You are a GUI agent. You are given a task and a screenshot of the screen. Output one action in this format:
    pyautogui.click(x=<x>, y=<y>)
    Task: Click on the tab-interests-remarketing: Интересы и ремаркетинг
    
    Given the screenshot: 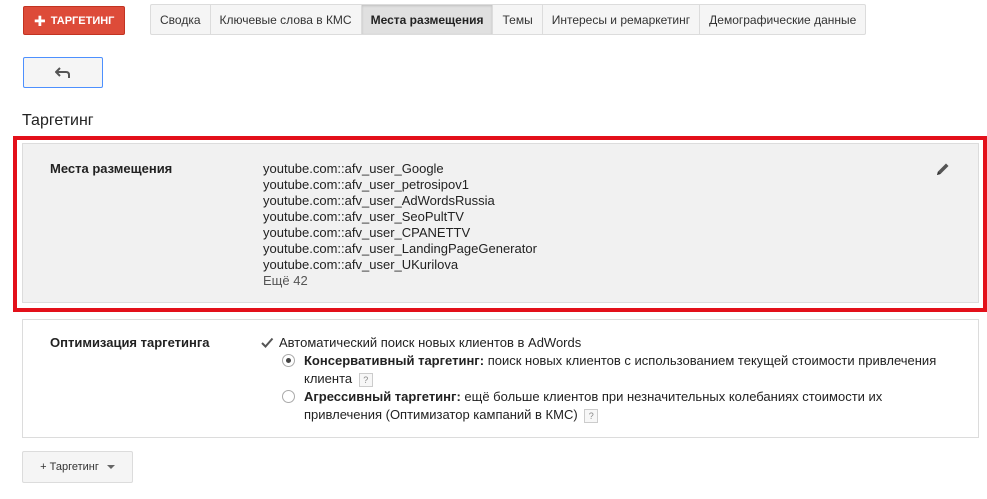 What is the action you would take?
    pyautogui.click(x=622, y=19)
    